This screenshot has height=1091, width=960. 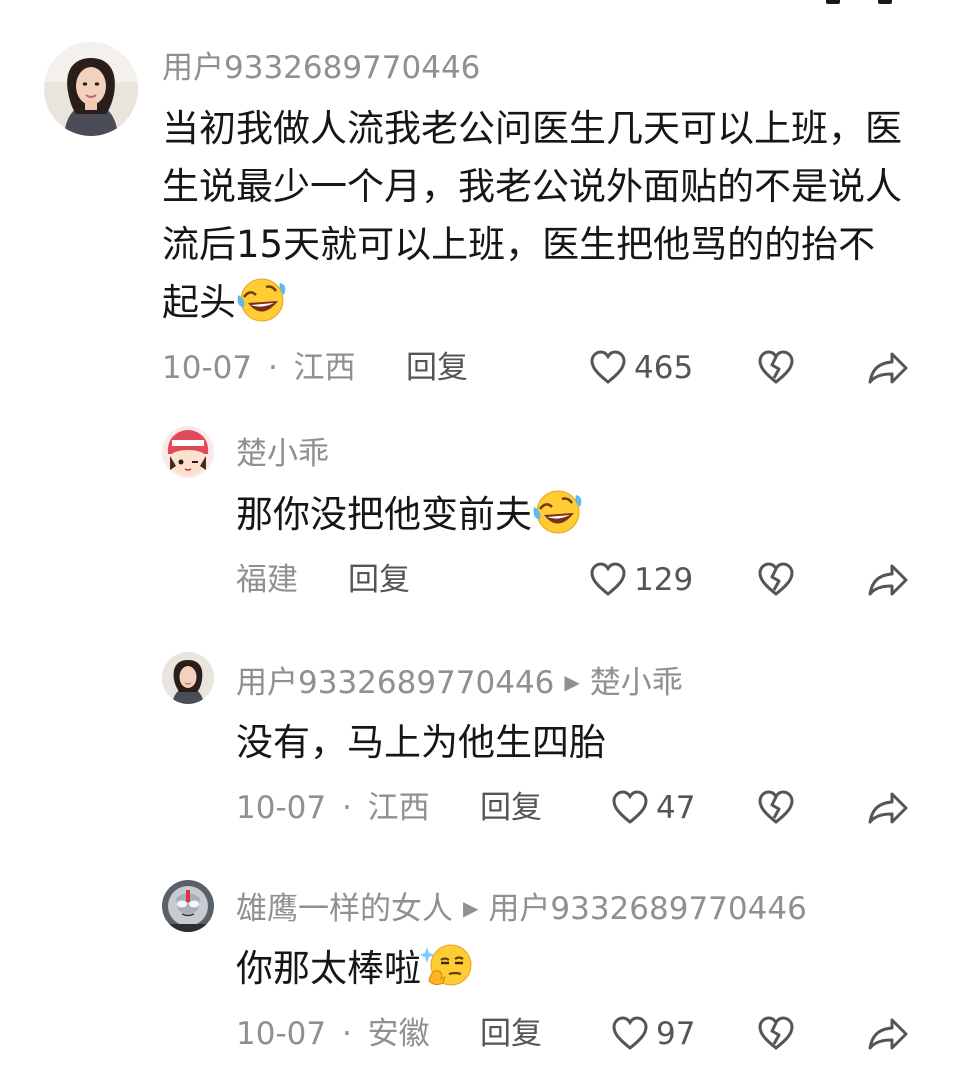 I want to click on reply-author: 雄鹰一样的女人, so click(x=344, y=909).